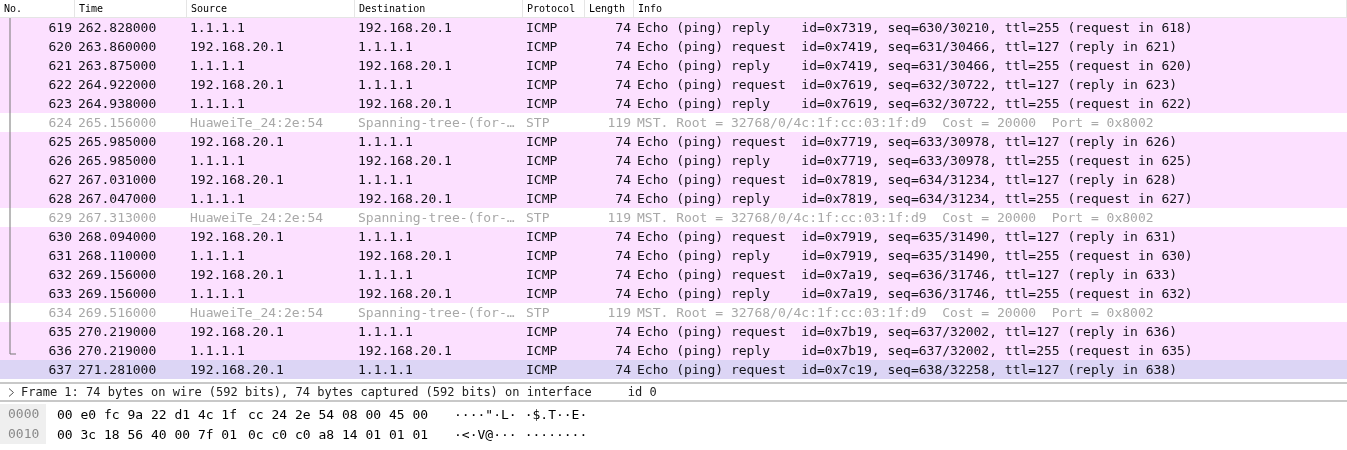 The width and height of the screenshot is (1347, 450). Describe the element at coordinates (673, 141) in the screenshot. I see `packet-row: 625 265.985000 192.168.20.1 1.1.1.1 ICMP 74 Echo (ping) request id=0x7719, seq=633/30978, ttl=127 (reply in 626)` at that location.